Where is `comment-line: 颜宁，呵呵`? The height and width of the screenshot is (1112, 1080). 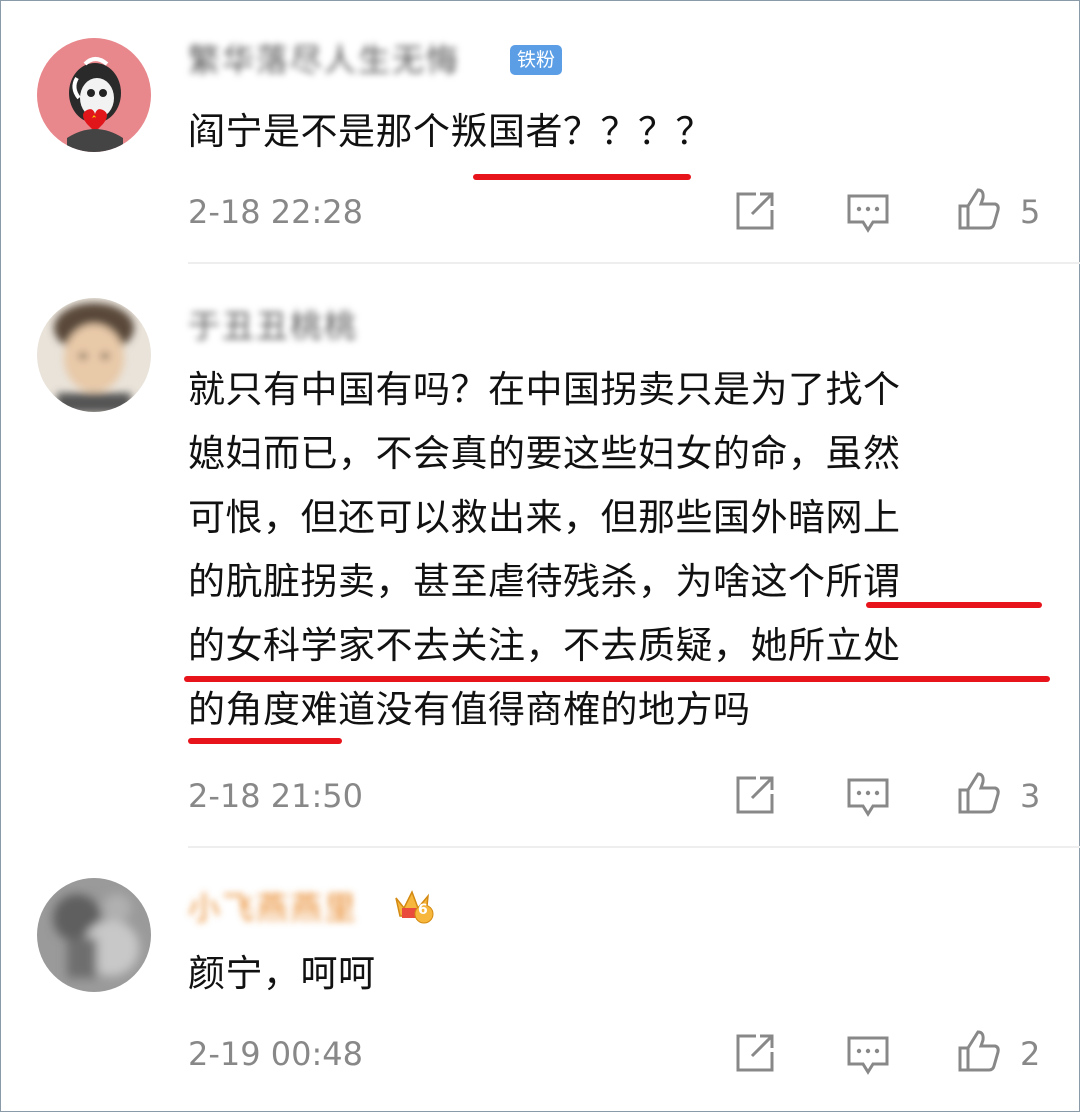 comment-line: 颜宁，呵呵 is located at coordinates (282, 973).